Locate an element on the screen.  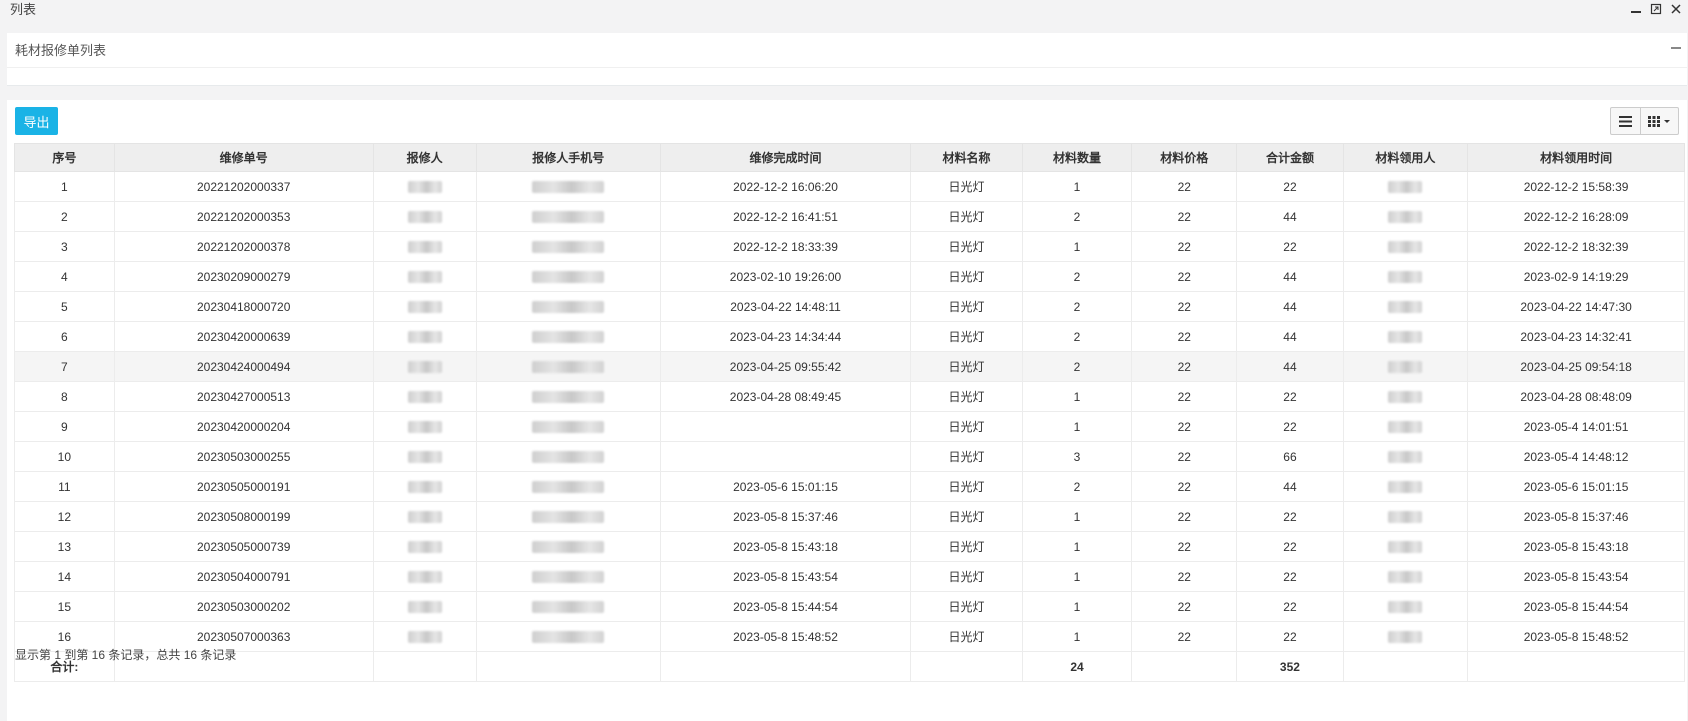
column-header: 维修完成时间 is located at coordinates (785, 157).